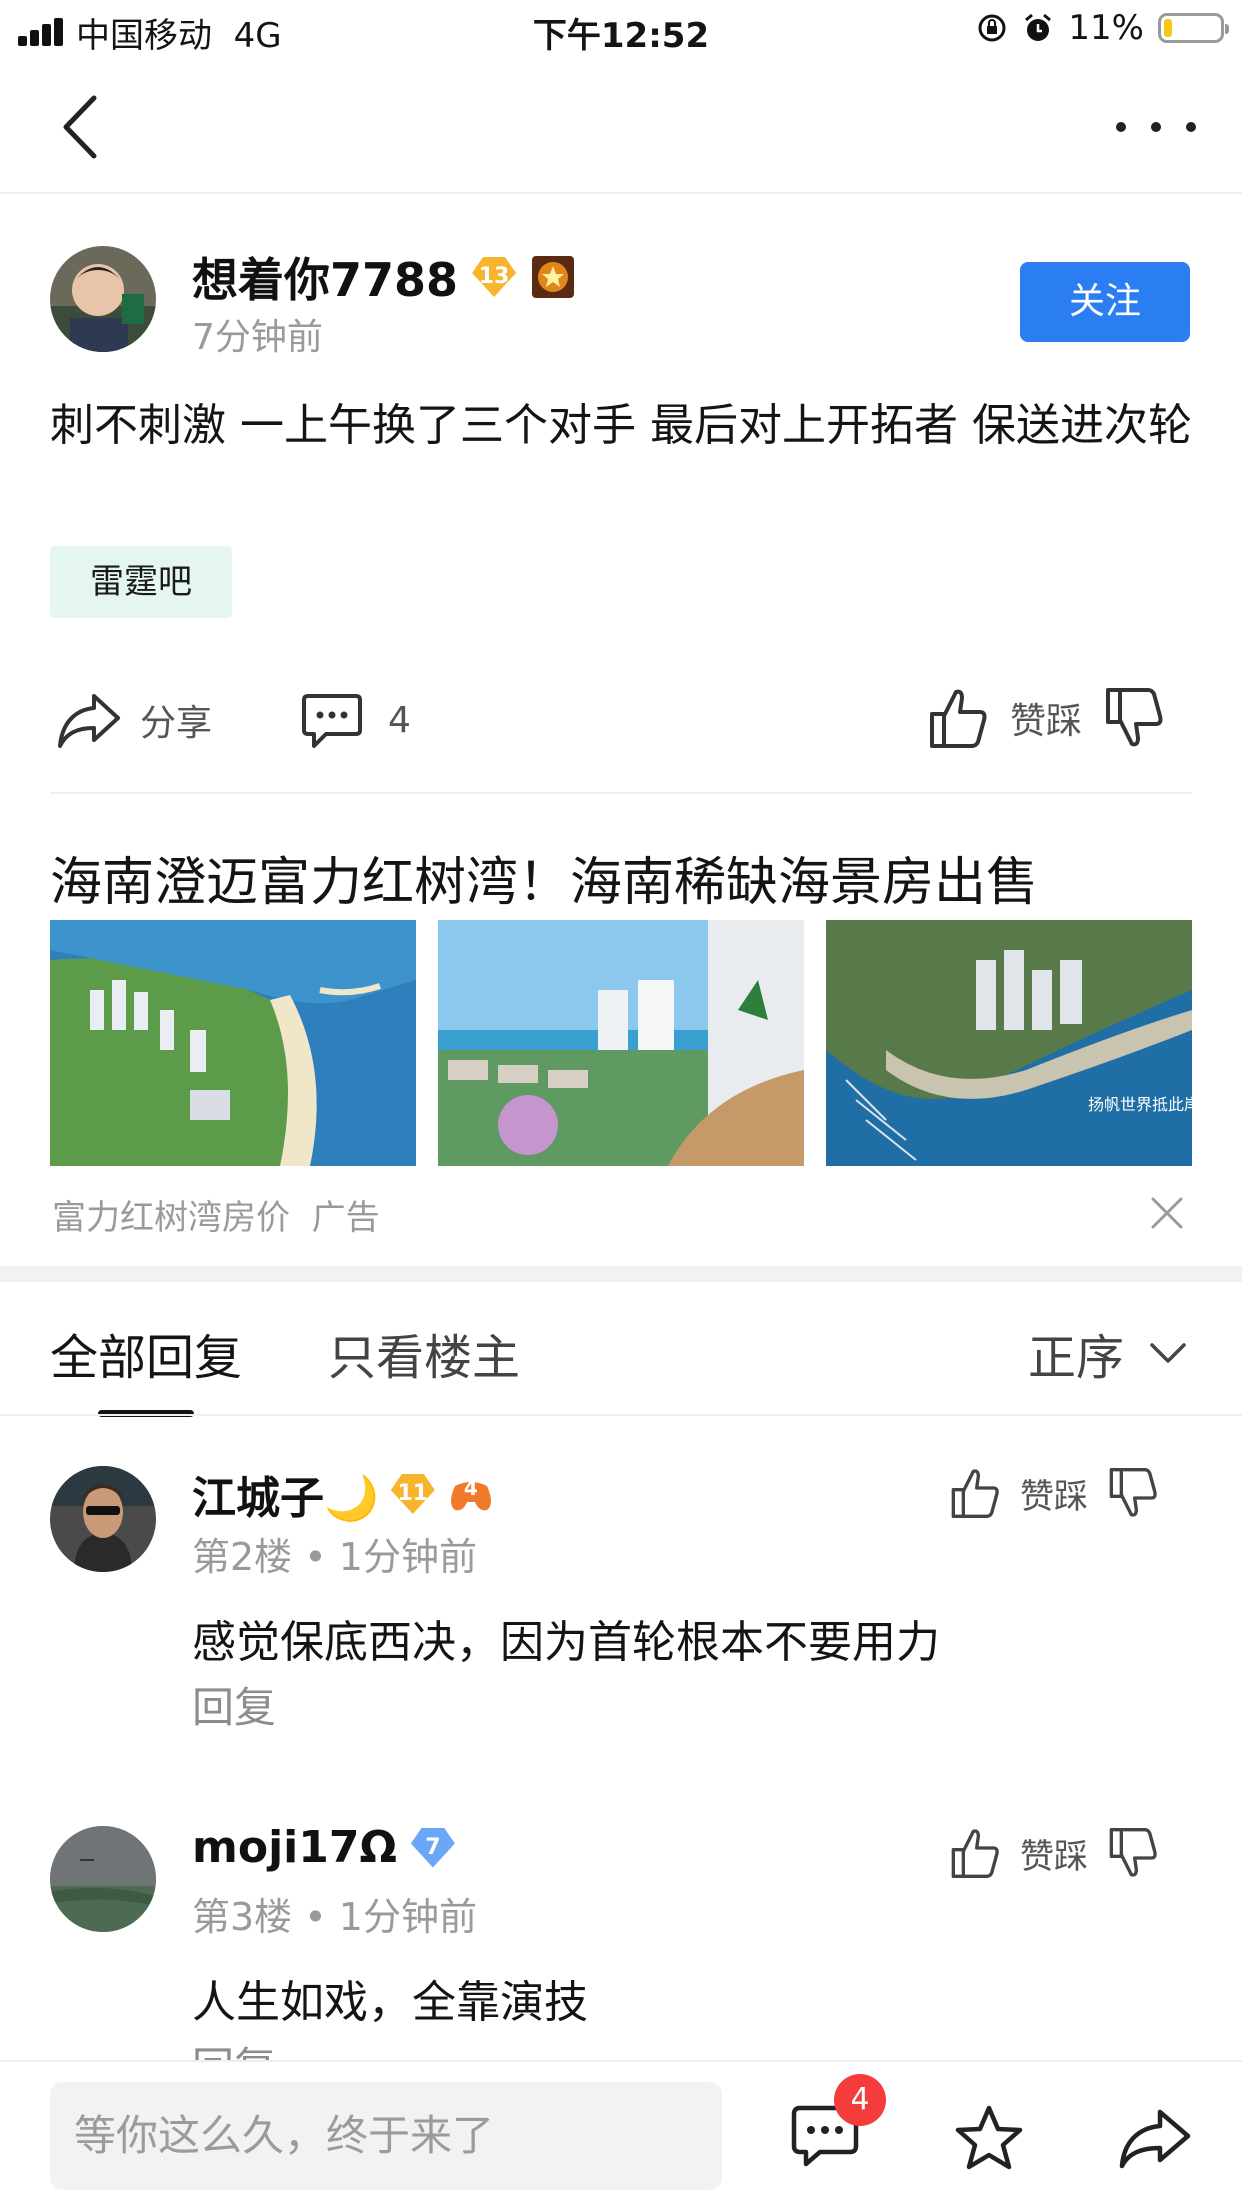 The image size is (1242, 2210). I want to click on ad-image-caption: 扬帆世界抵此岸, so click(1140, 1104).